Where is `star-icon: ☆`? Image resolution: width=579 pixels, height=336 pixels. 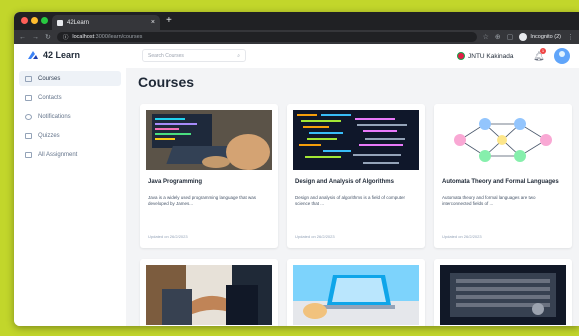 star-icon: ☆ is located at coordinates (486, 37).